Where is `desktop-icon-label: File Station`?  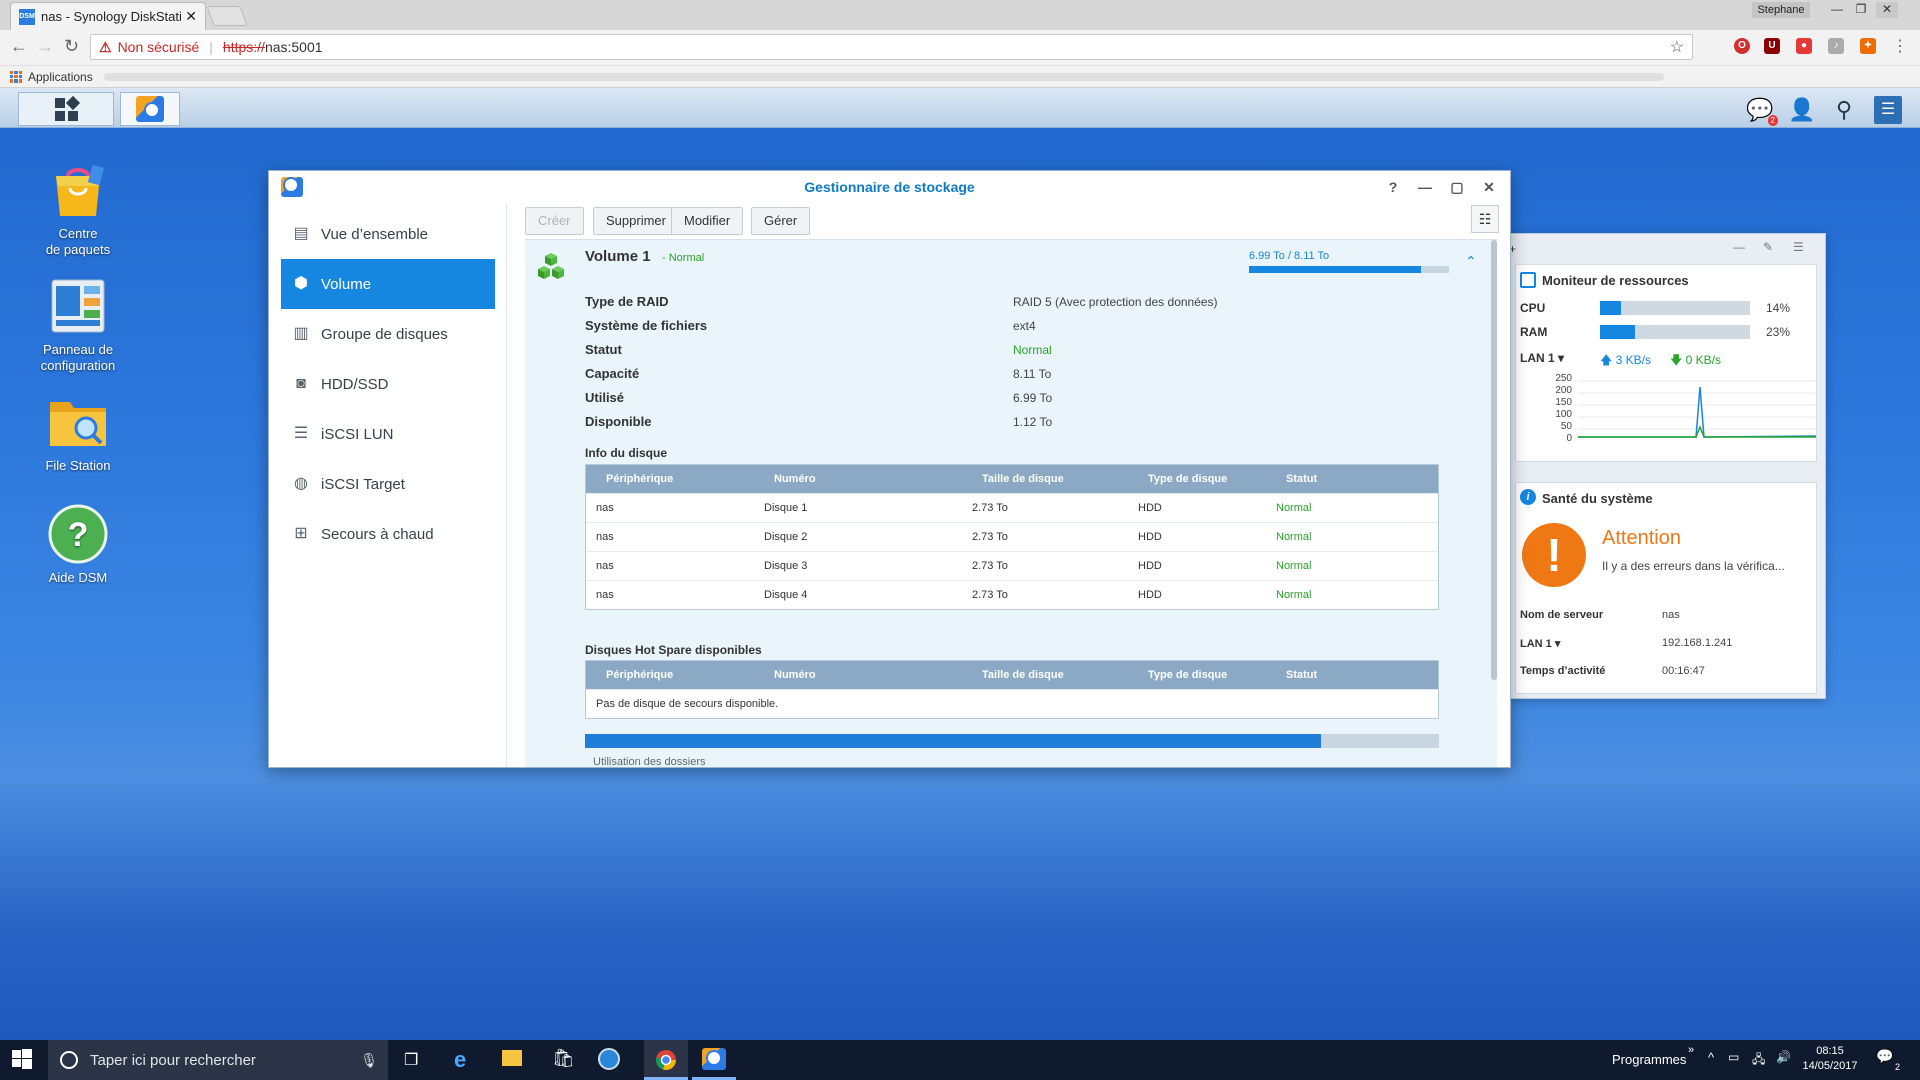
desktop-icon-label: File Station is located at coordinates (78, 465).